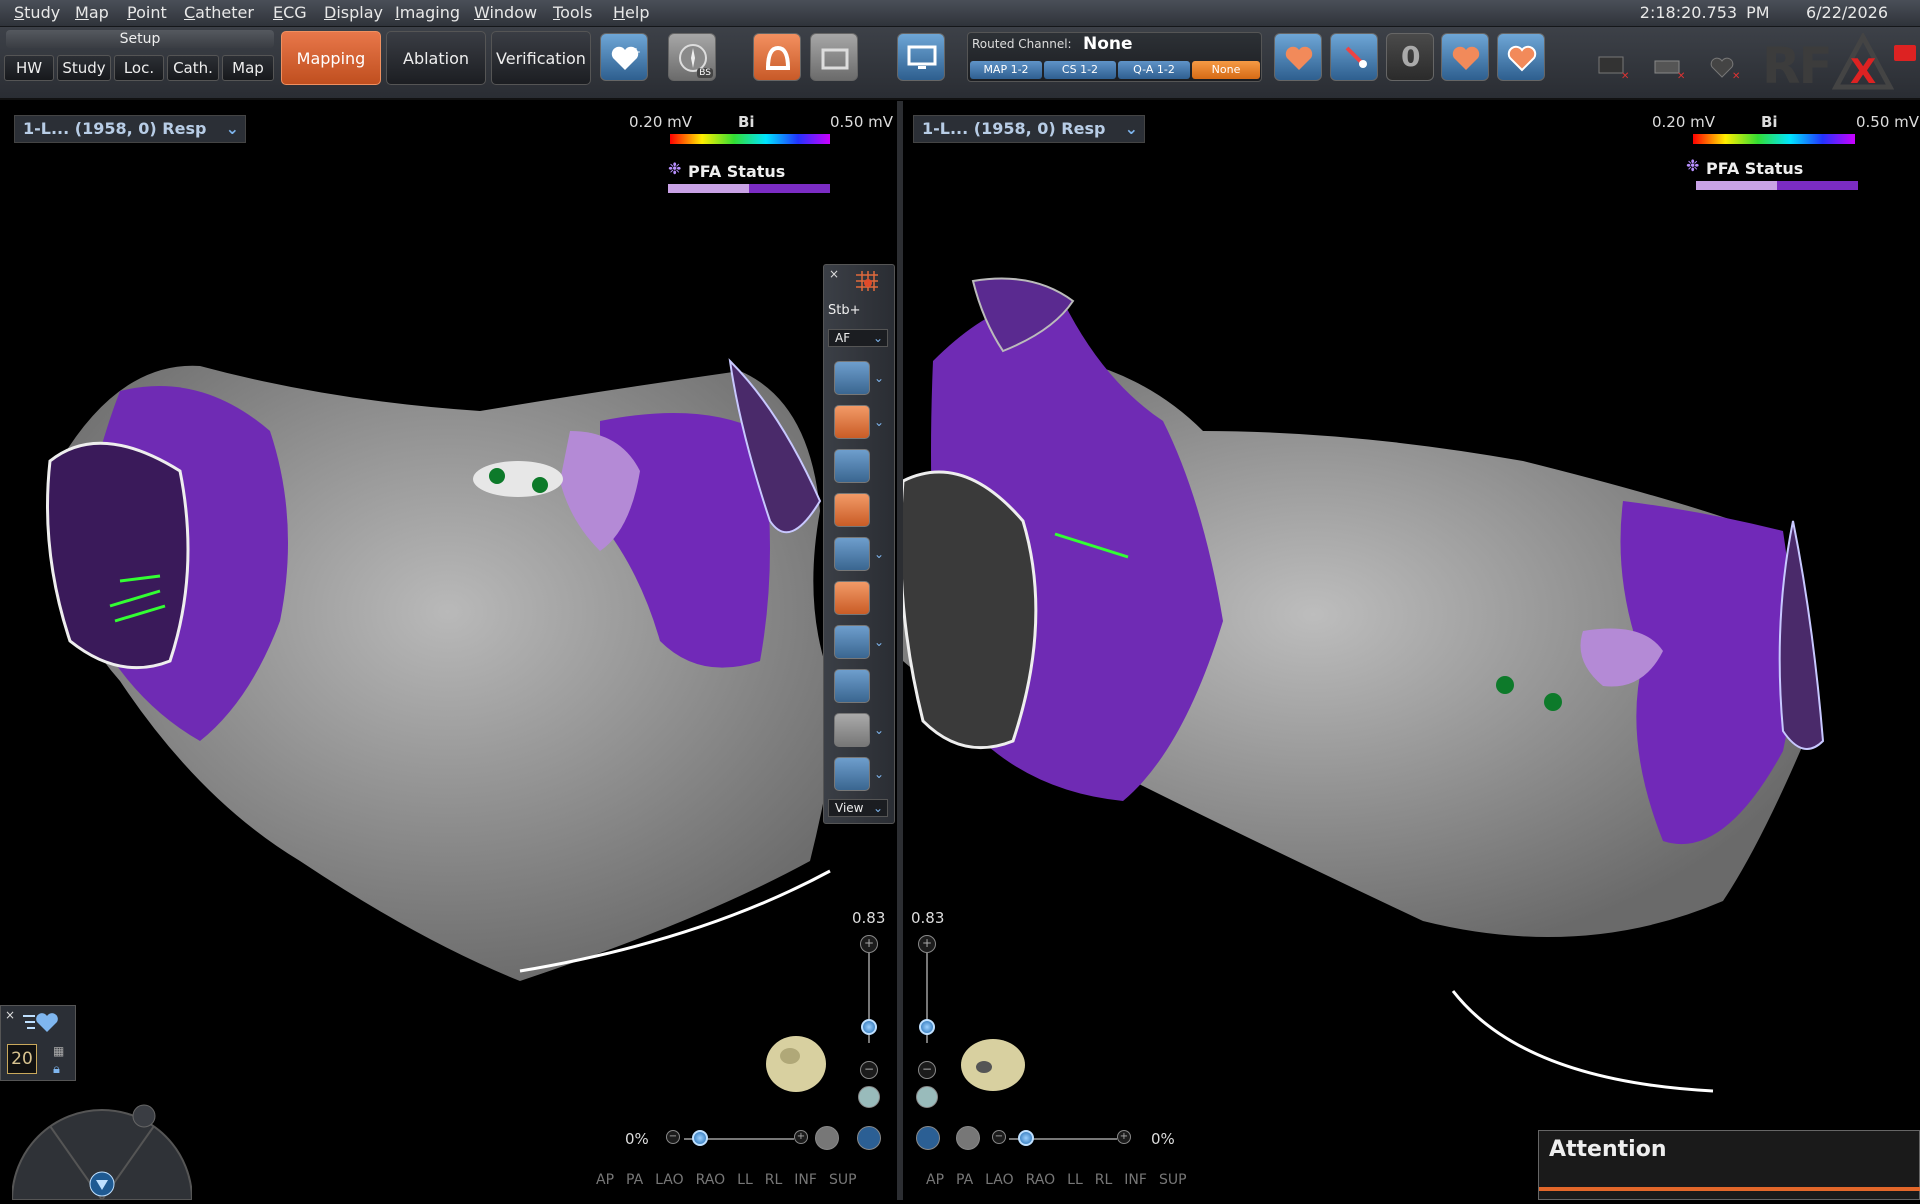  Describe the element at coordinates (139, 68) in the screenshot. I see `setup-loc-button: Loc.` at that location.